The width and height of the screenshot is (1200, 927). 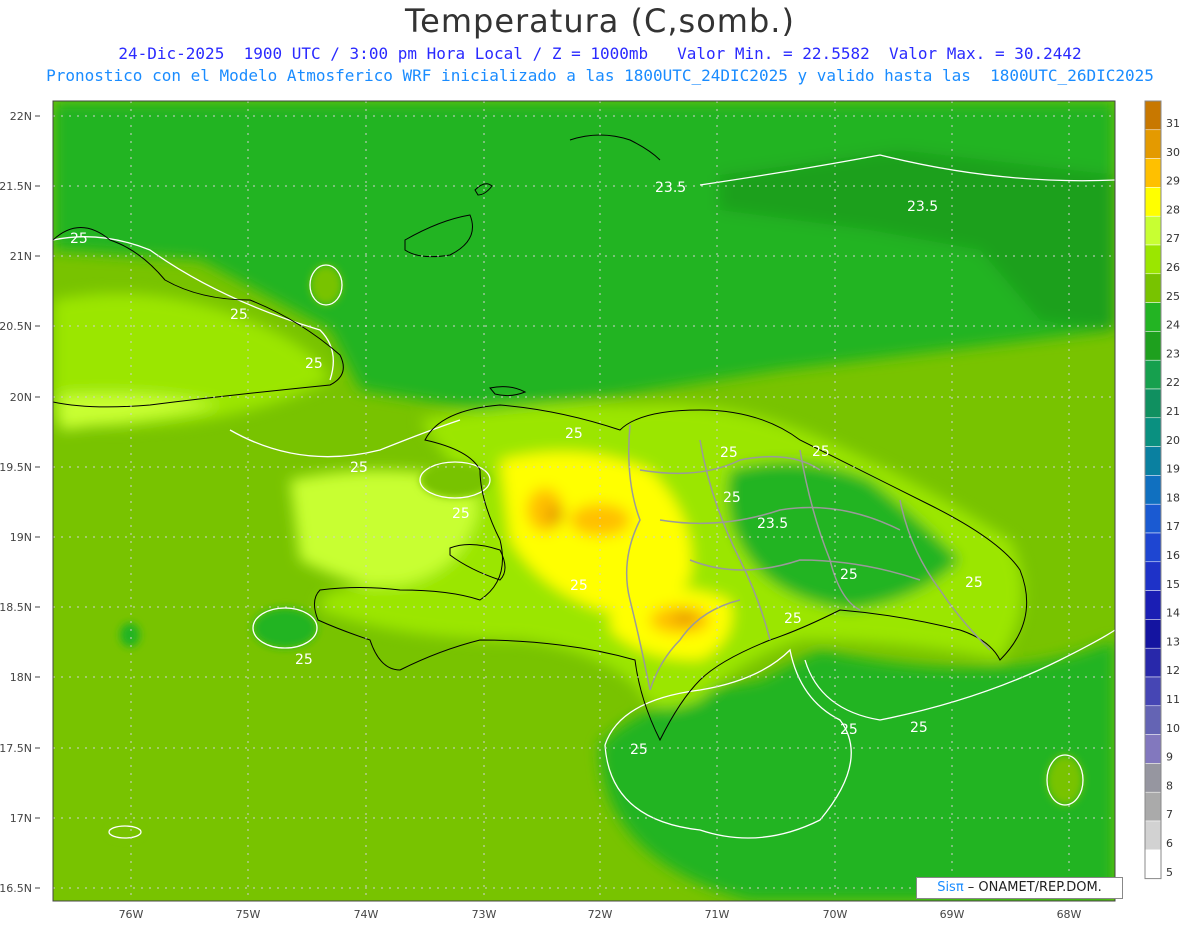 What do you see at coordinates (131, 914) in the screenshot?
I see `lon-label: 76W` at bounding box center [131, 914].